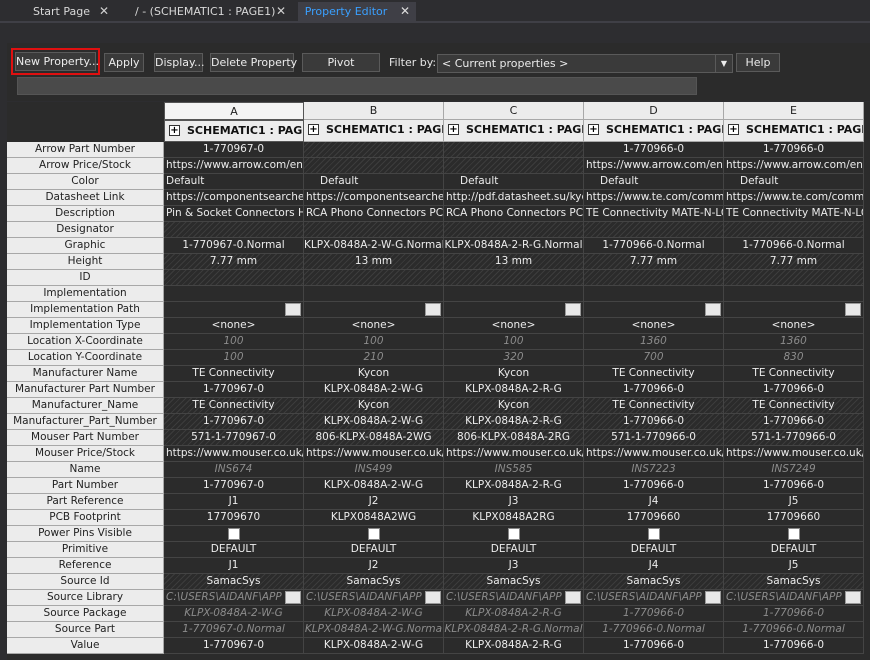 Image resolution: width=870 pixels, height=660 pixels. I want to click on property-cell: https://componentsearchen, so click(234, 198).